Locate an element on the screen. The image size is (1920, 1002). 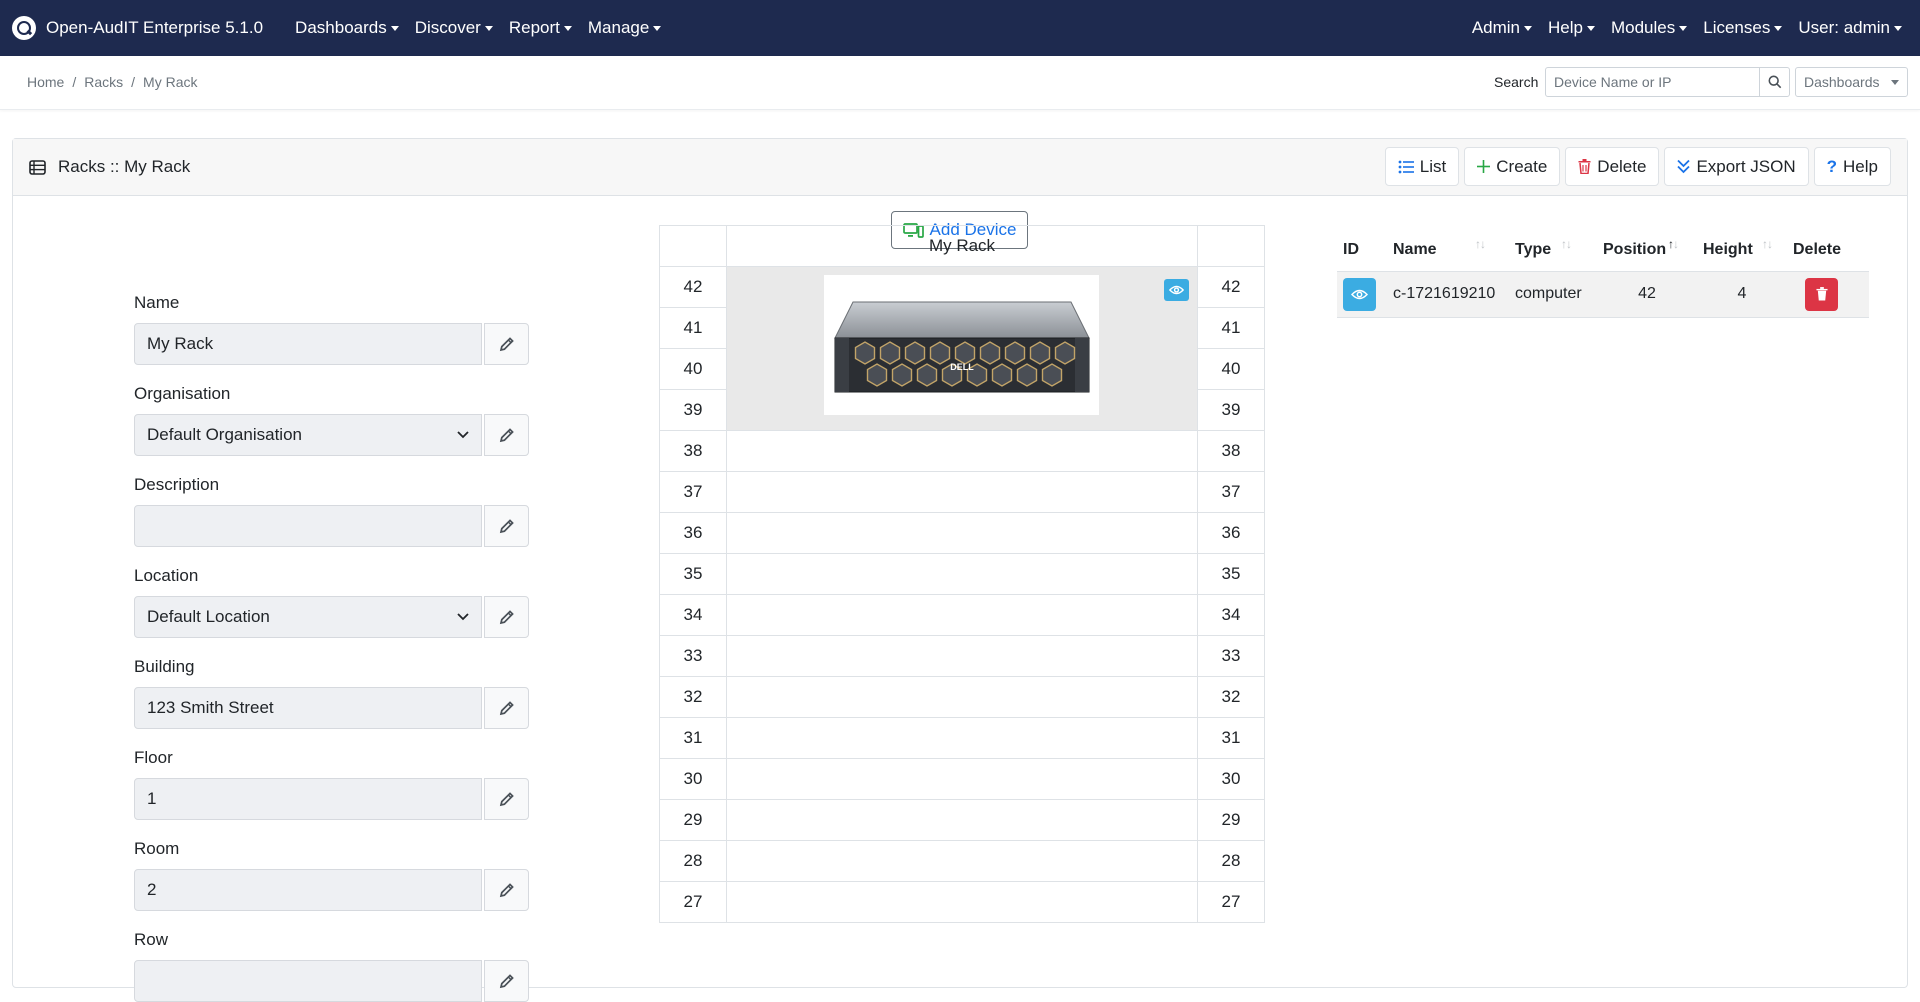
col-delete: Delete is located at coordinates (1828, 250).